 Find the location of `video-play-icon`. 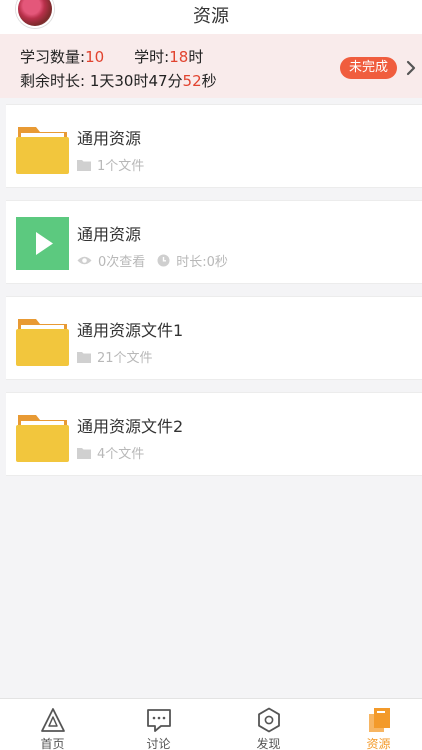

video-play-icon is located at coordinates (42, 243).